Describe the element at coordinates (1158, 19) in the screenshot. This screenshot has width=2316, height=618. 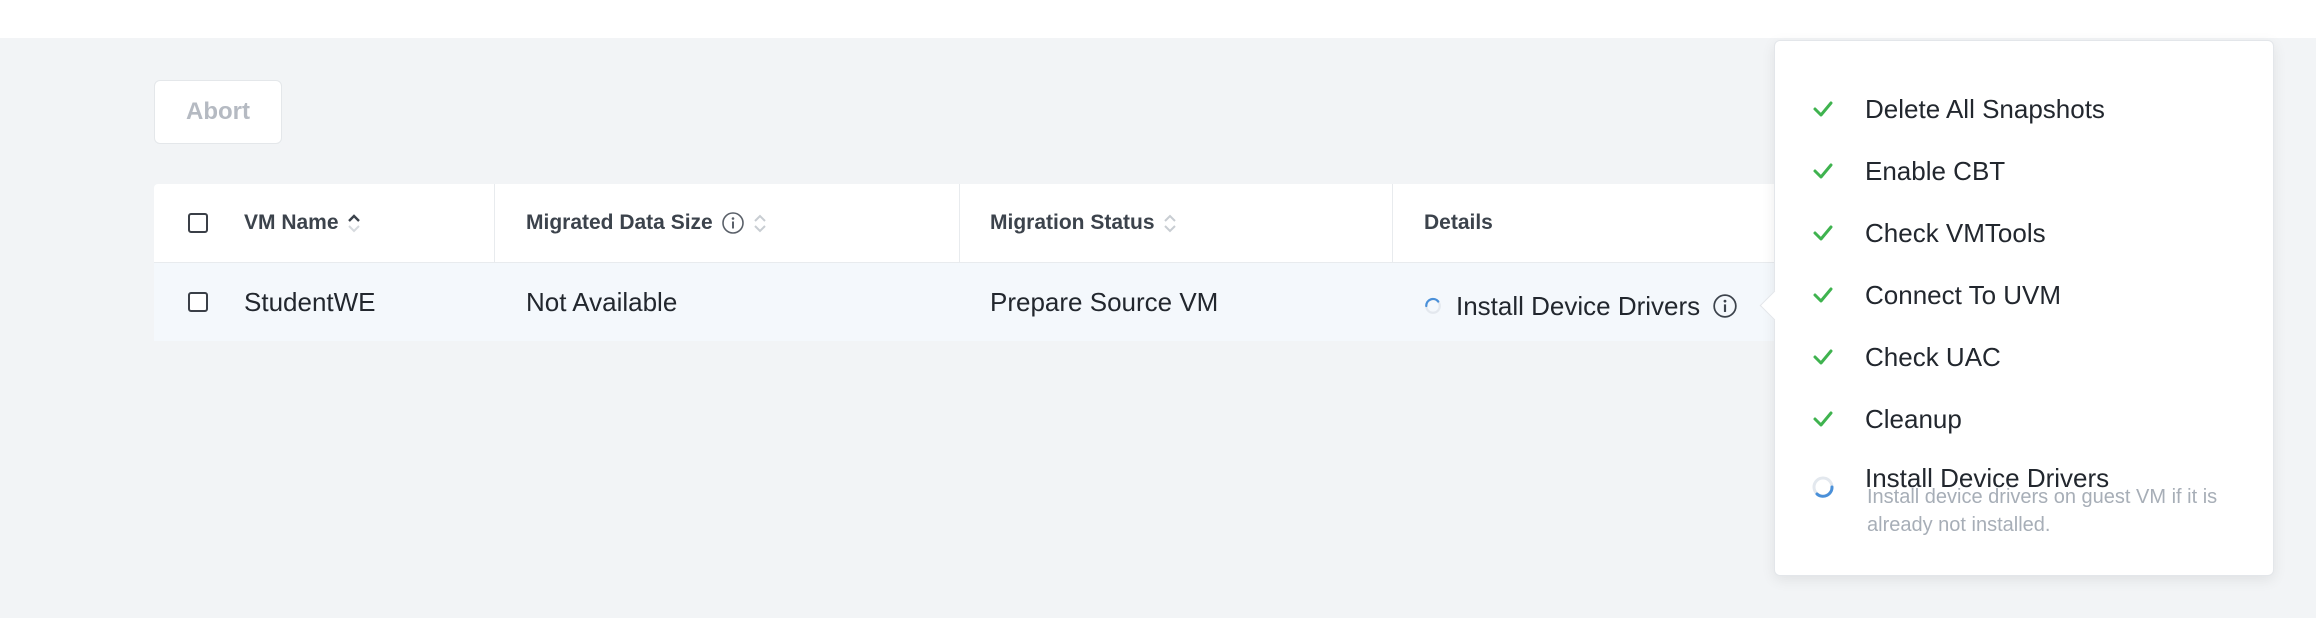
I see `top-bar` at that location.